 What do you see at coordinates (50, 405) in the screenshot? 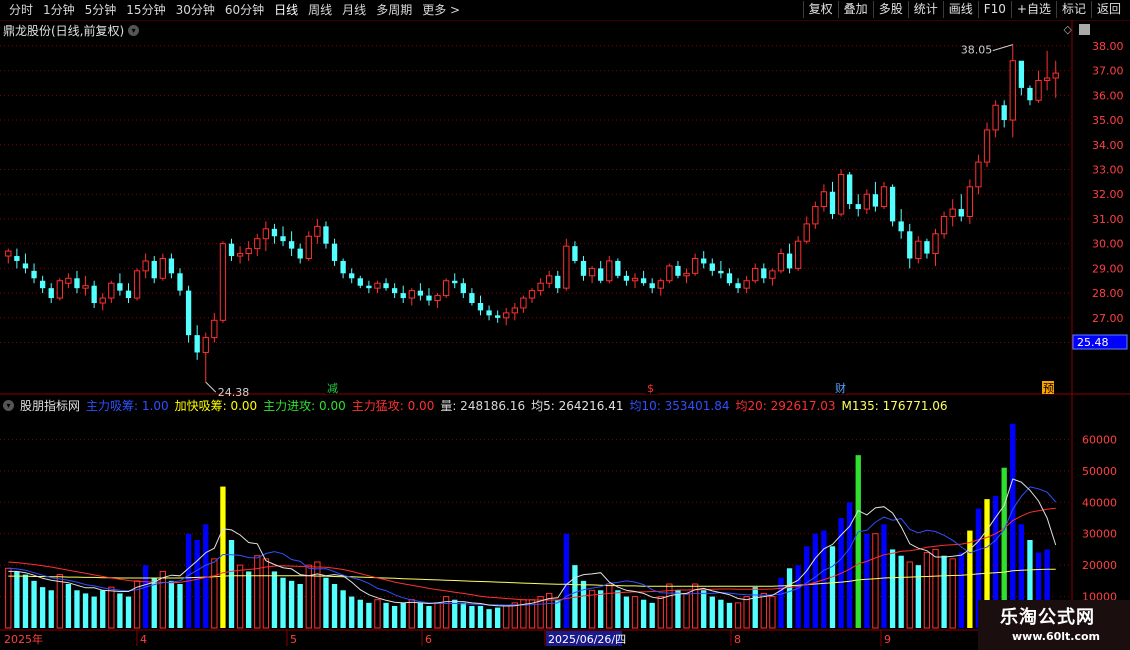
I see `indicator-name: 股朋指标网` at bounding box center [50, 405].